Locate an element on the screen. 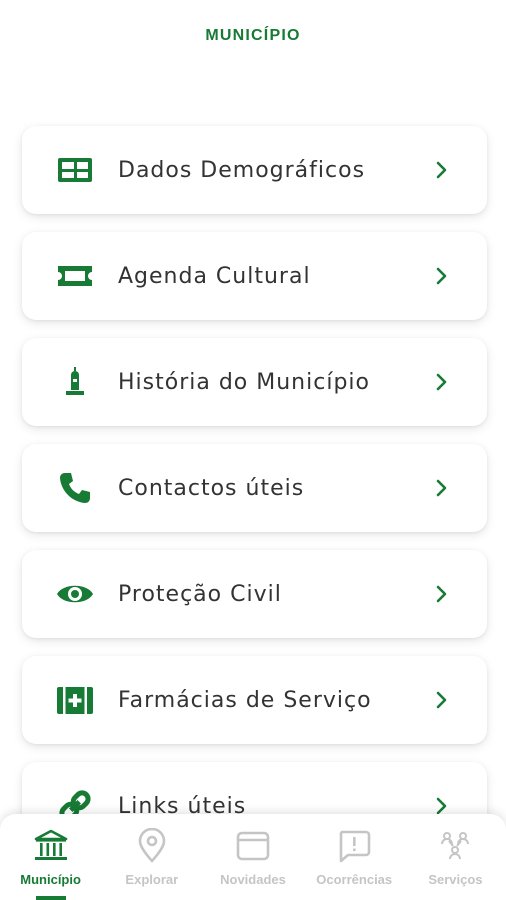  phone-icon is located at coordinates (75, 488).